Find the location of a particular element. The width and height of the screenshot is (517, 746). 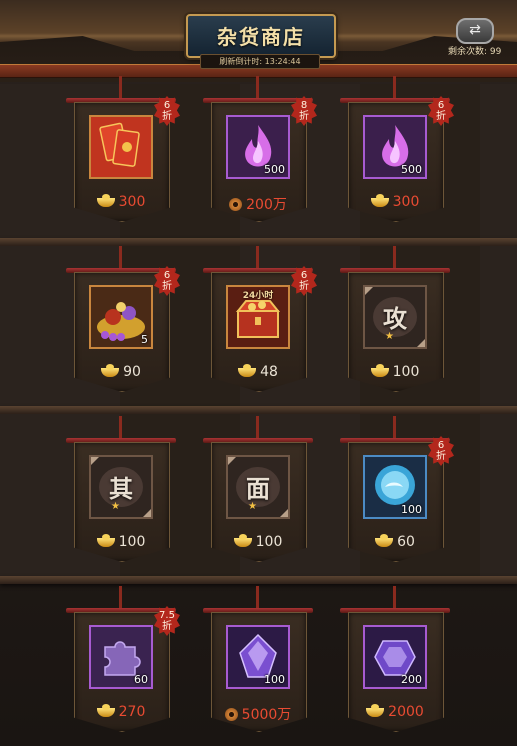

item-glyph: 其 is located at coordinates (121, 488).